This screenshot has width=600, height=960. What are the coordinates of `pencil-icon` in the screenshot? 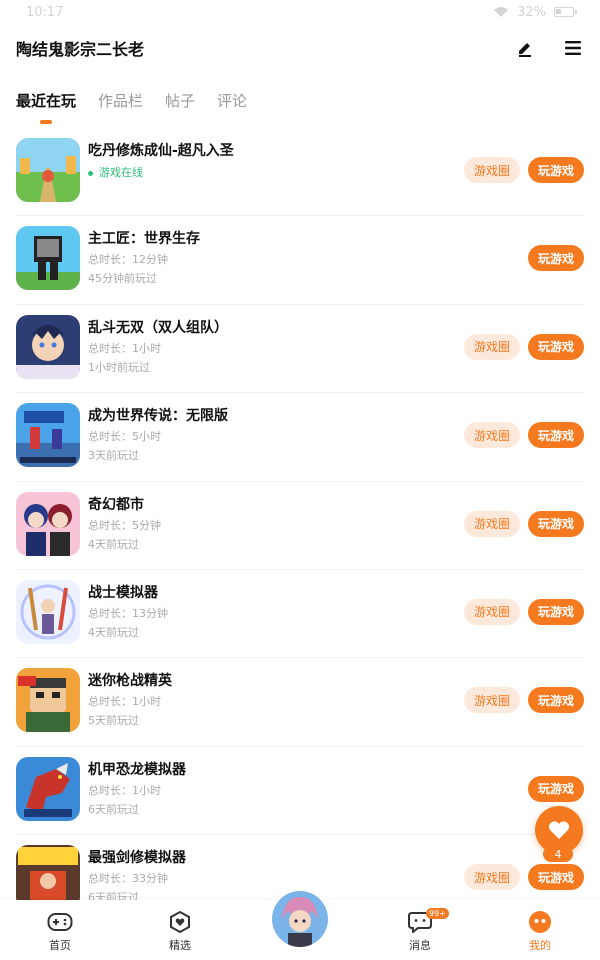 It's located at (525, 50).